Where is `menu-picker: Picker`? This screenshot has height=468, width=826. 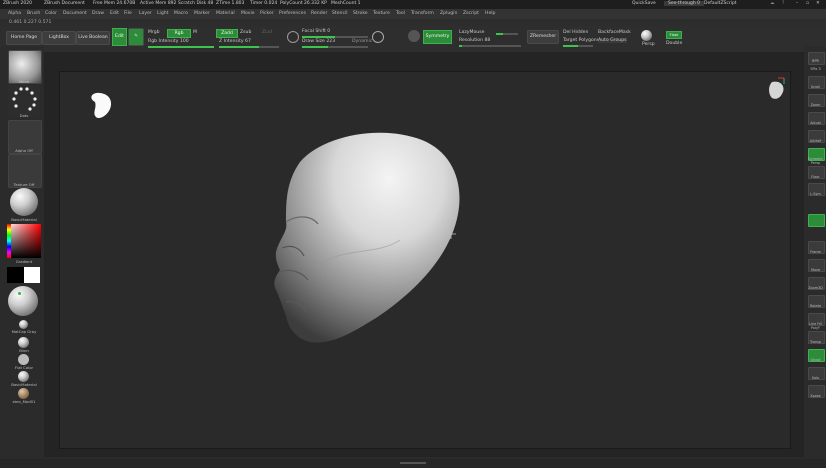 menu-picker: Picker is located at coordinates (267, 13).